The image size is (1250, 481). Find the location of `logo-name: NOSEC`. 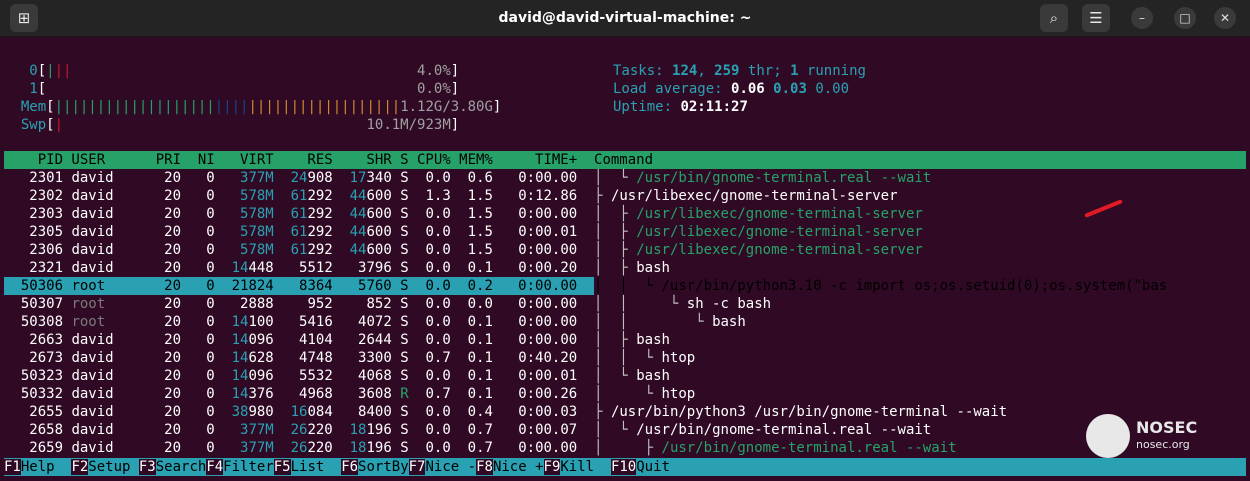

logo-name: NOSEC is located at coordinates (1167, 427).